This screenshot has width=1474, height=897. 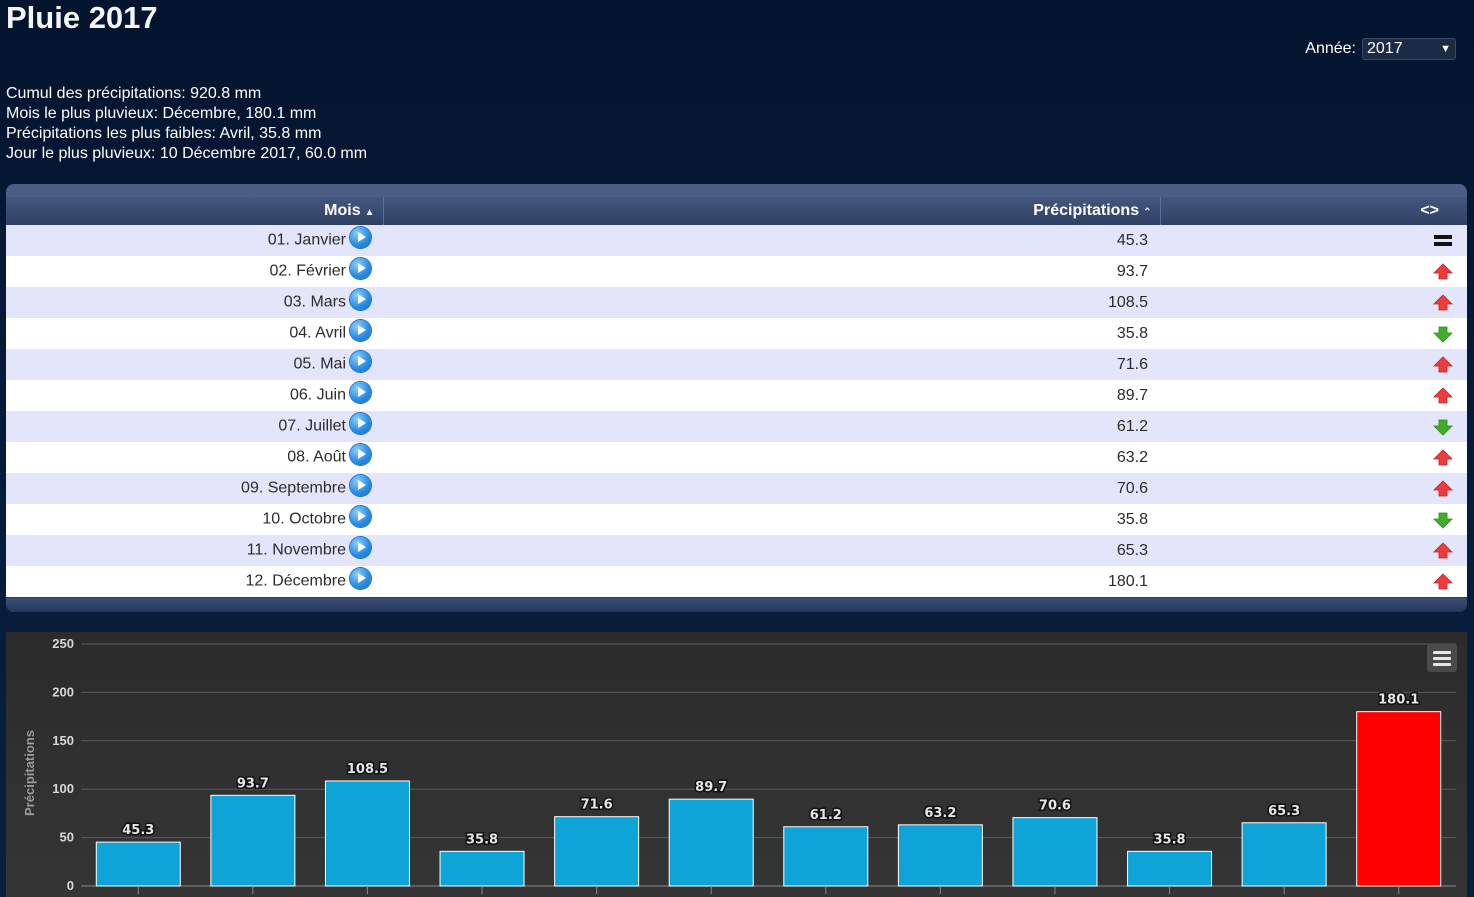 What do you see at coordinates (1132, 457) in the screenshot?
I see `cell-precipitation: 63.2` at bounding box center [1132, 457].